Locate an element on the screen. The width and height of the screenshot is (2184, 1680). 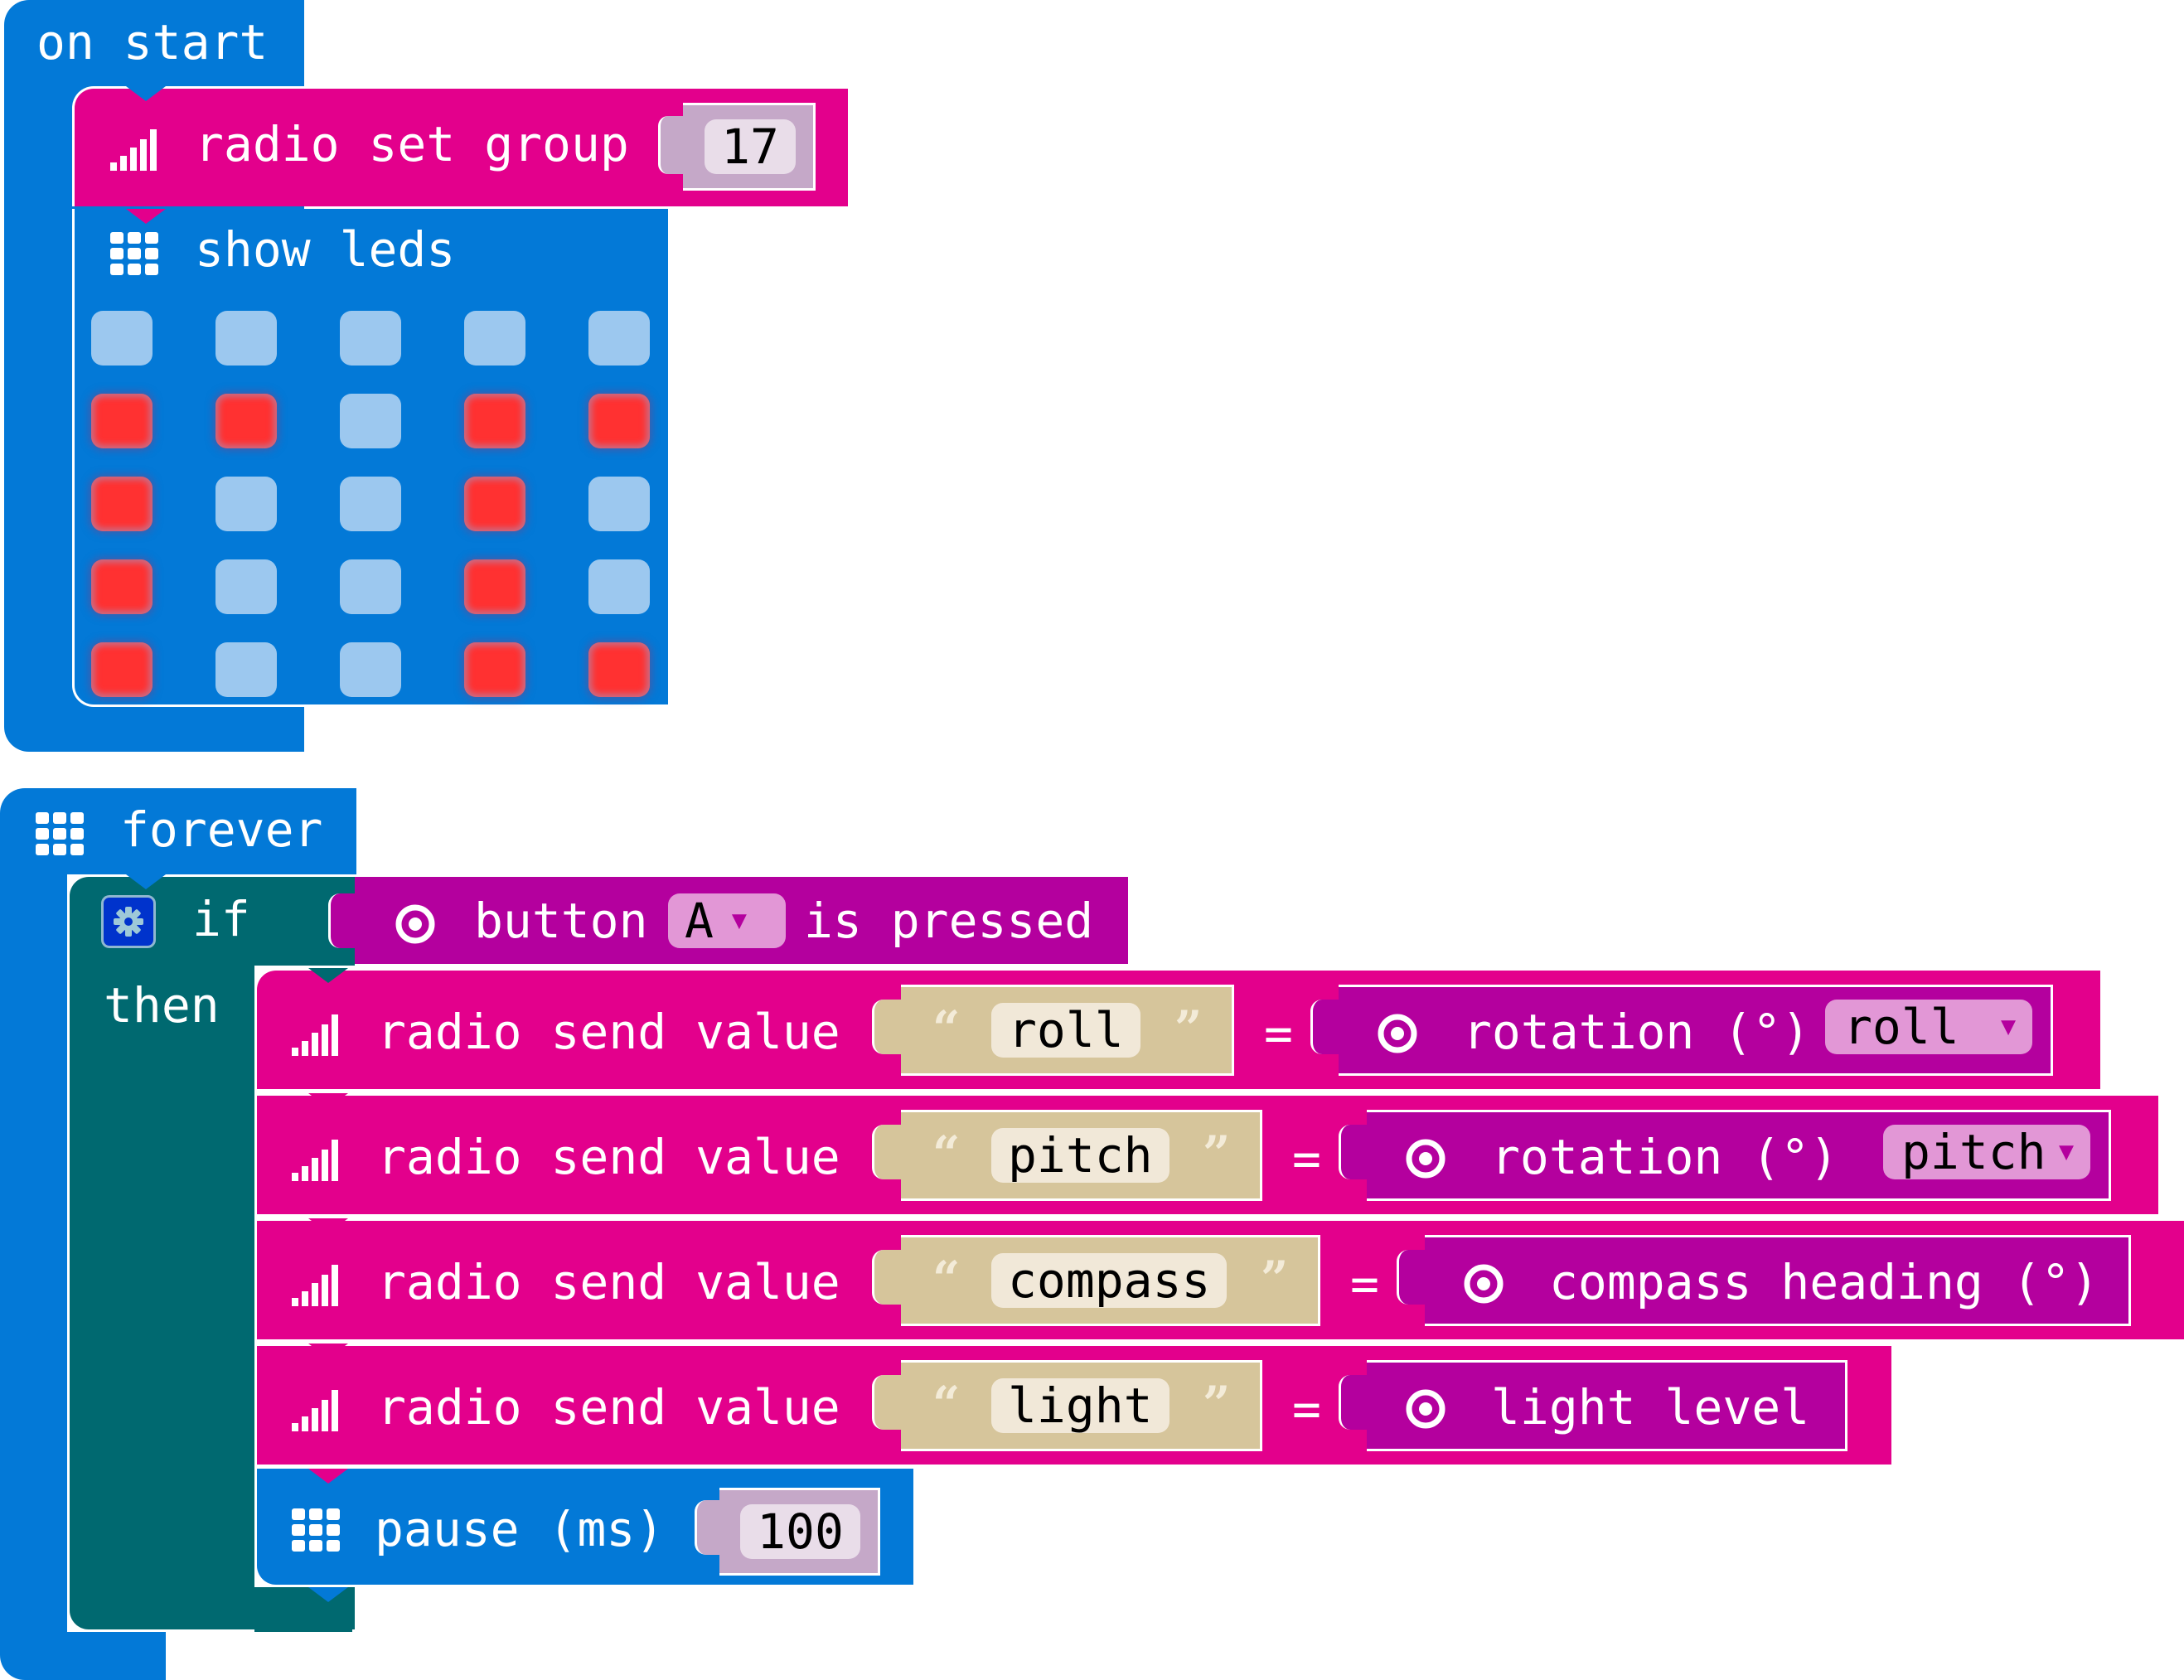
button-dropdown-value: A is located at coordinates (699, 921).